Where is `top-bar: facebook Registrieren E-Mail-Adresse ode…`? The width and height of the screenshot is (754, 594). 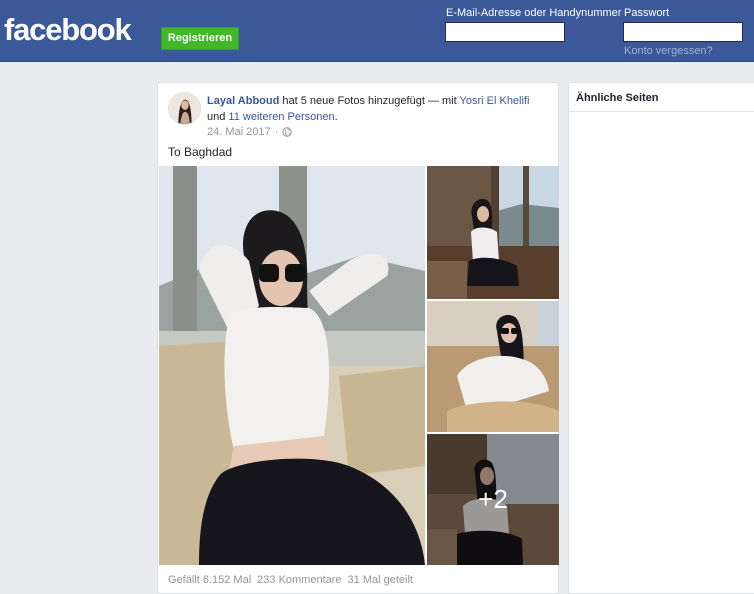
top-bar: facebook Registrieren E-Mail-Adresse ode… is located at coordinates (377, 31).